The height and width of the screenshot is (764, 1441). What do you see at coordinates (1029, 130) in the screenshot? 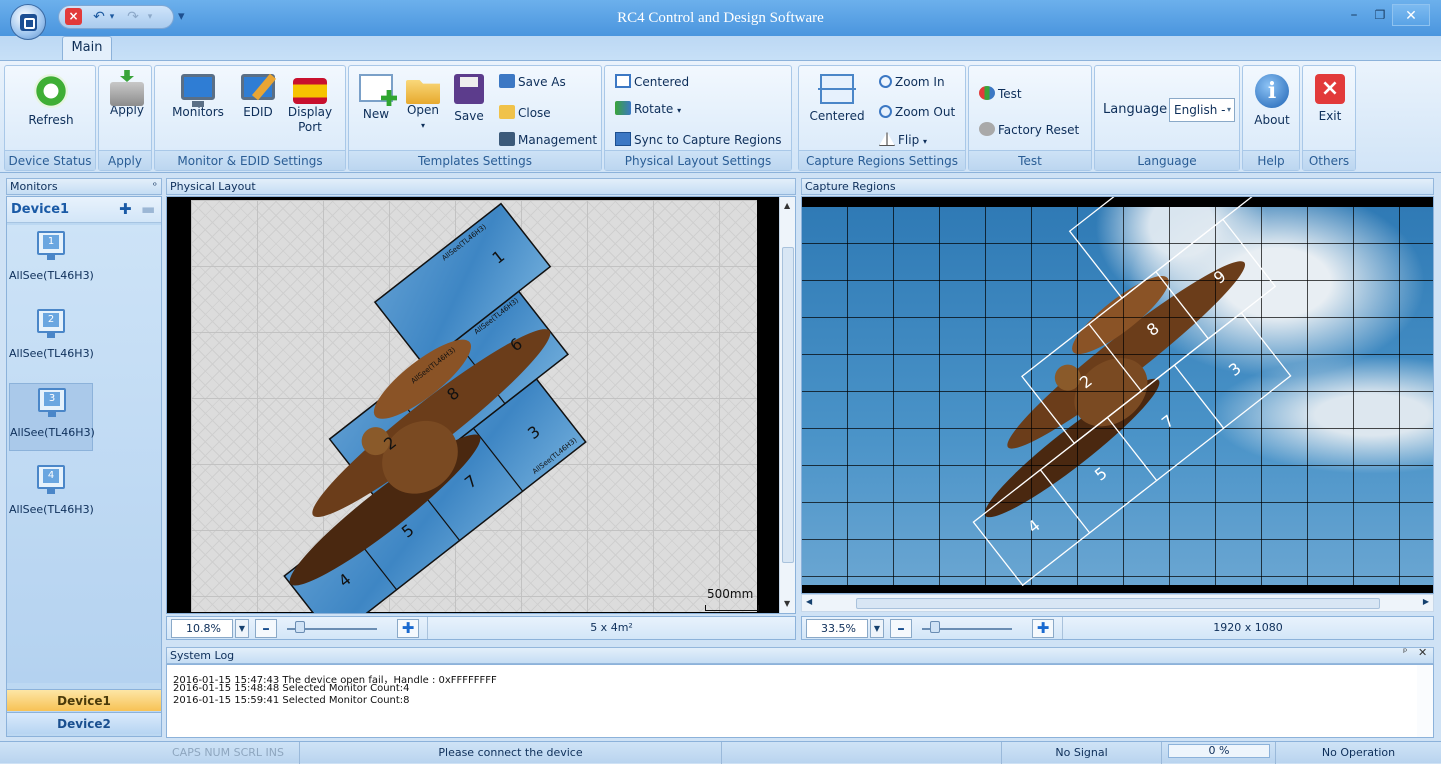
I see `factory-reset-button: Factory Reset` at bounding box center [1029, 130].